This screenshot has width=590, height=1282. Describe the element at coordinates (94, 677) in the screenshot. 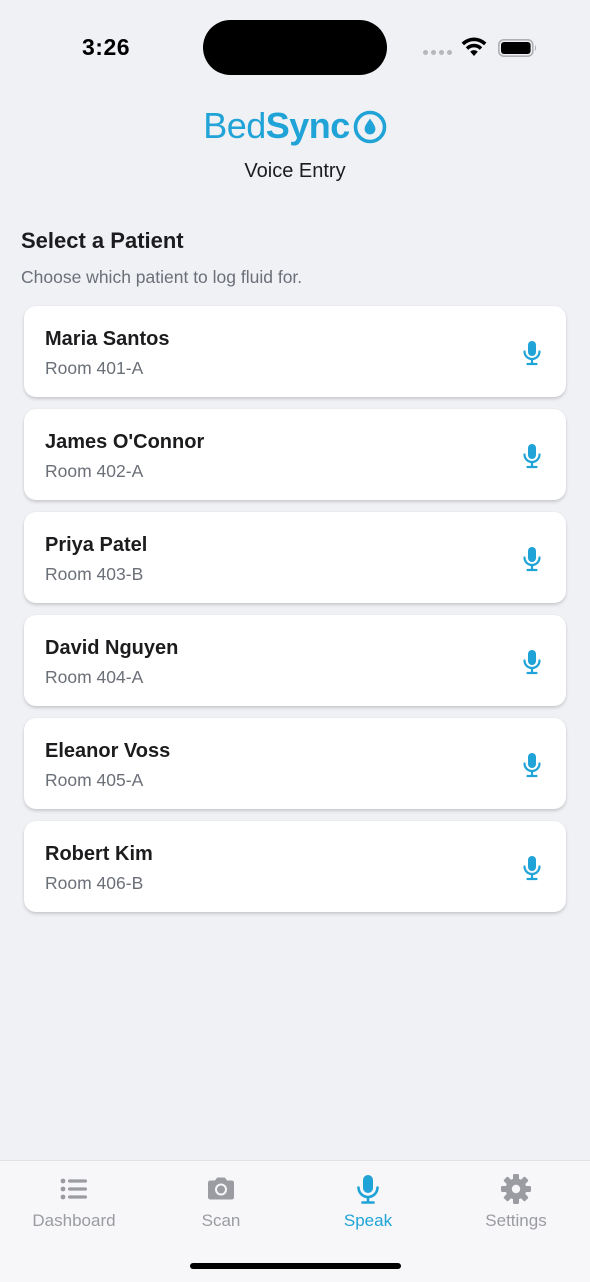

I see `patient-room: Room 404-A` at that location.